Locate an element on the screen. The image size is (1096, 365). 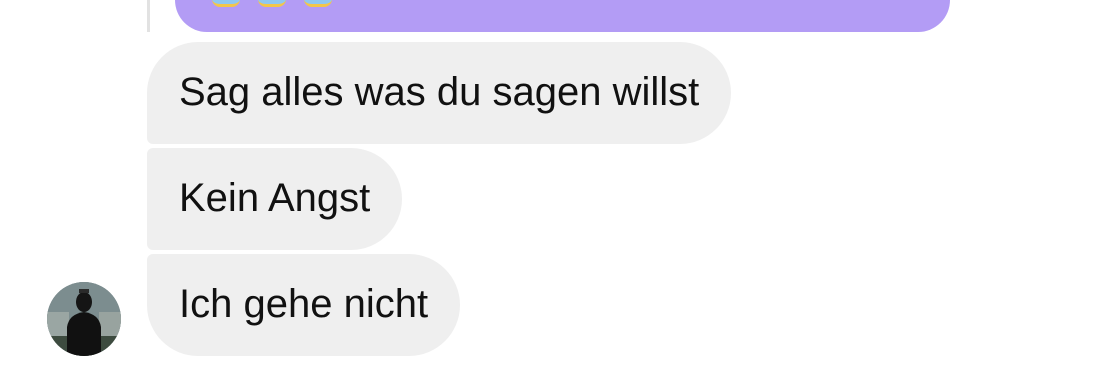
message-text: Kein Angst is located at coordinates (275, 198).